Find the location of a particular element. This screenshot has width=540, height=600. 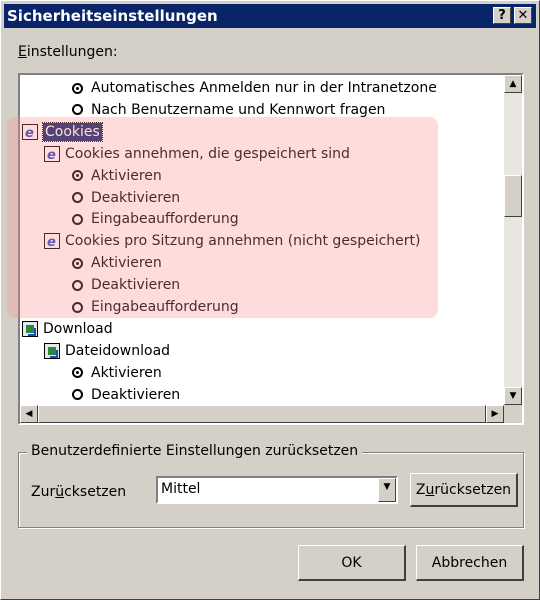

horizontal-scroll-thumb is located at coordinates (262, 414).